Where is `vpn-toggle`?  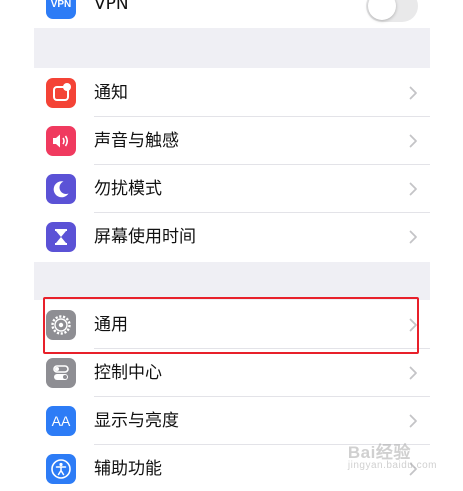
vpn-toggle is located at coordinates (392, 11).